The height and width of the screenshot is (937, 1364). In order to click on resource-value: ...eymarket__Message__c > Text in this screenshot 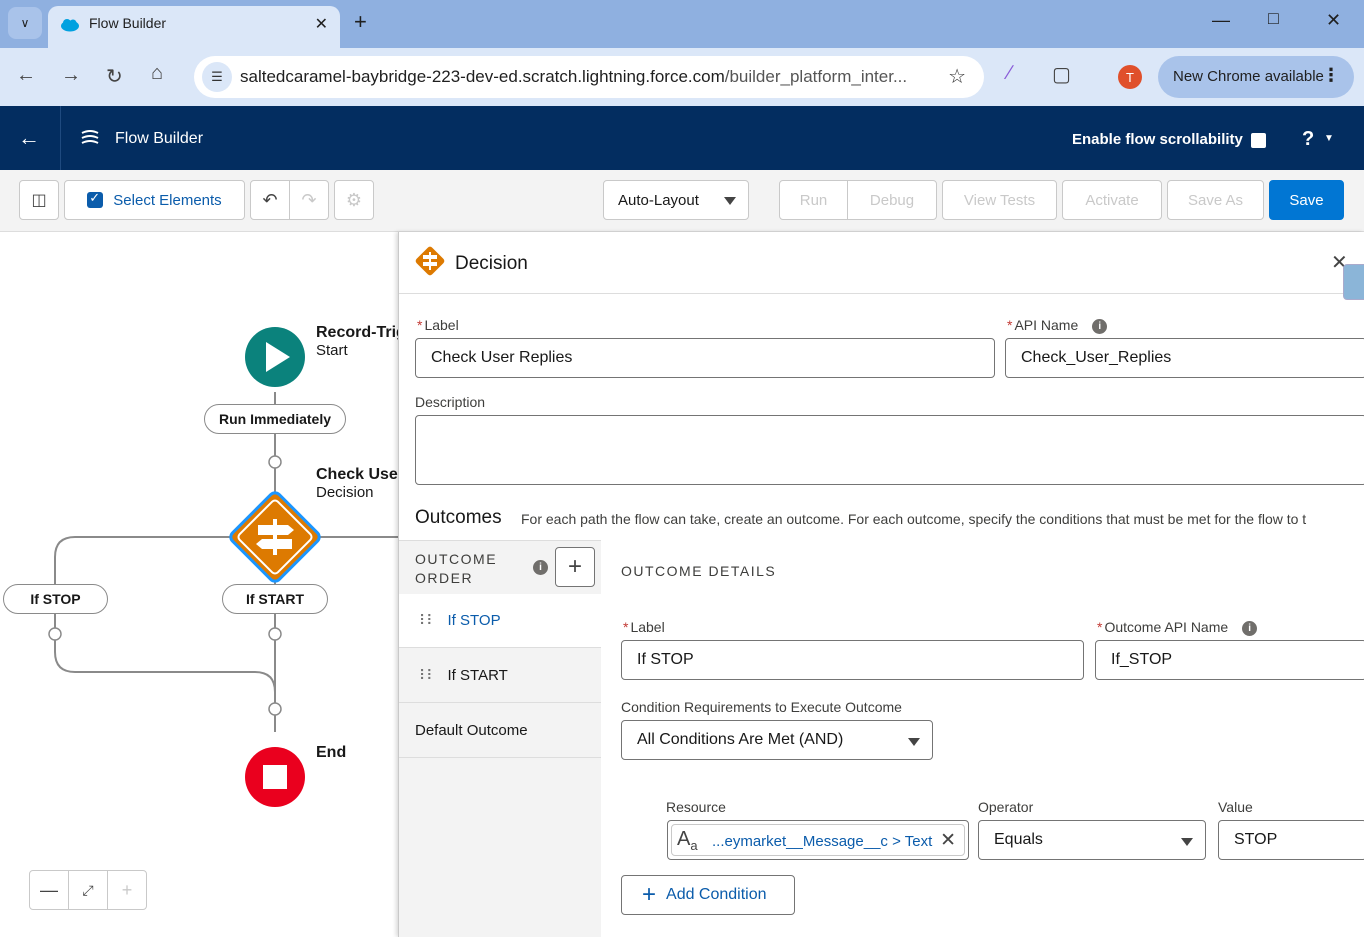, I will do `click(822, 841)`.